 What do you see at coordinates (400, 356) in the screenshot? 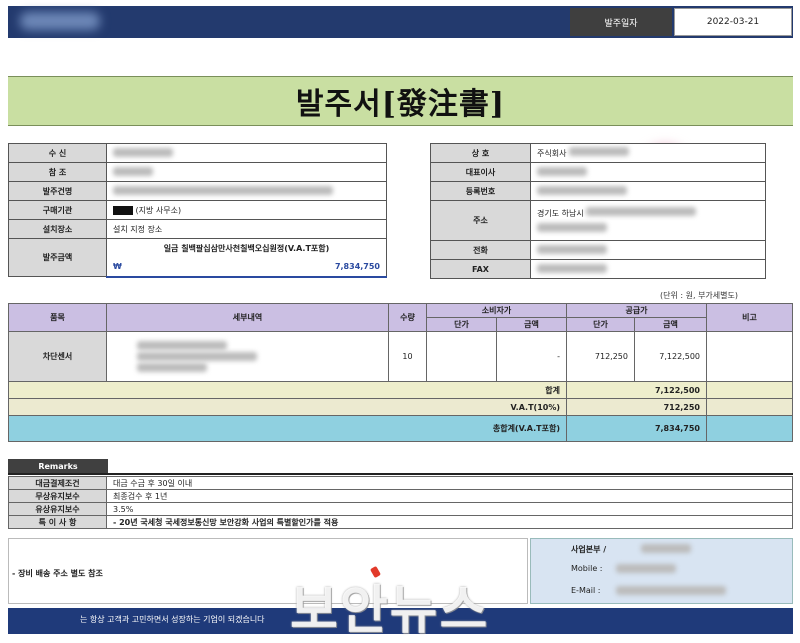
I see `table-row: 차단센서 10 - 712,250 7,122,500` at bounding box center [400, 356].